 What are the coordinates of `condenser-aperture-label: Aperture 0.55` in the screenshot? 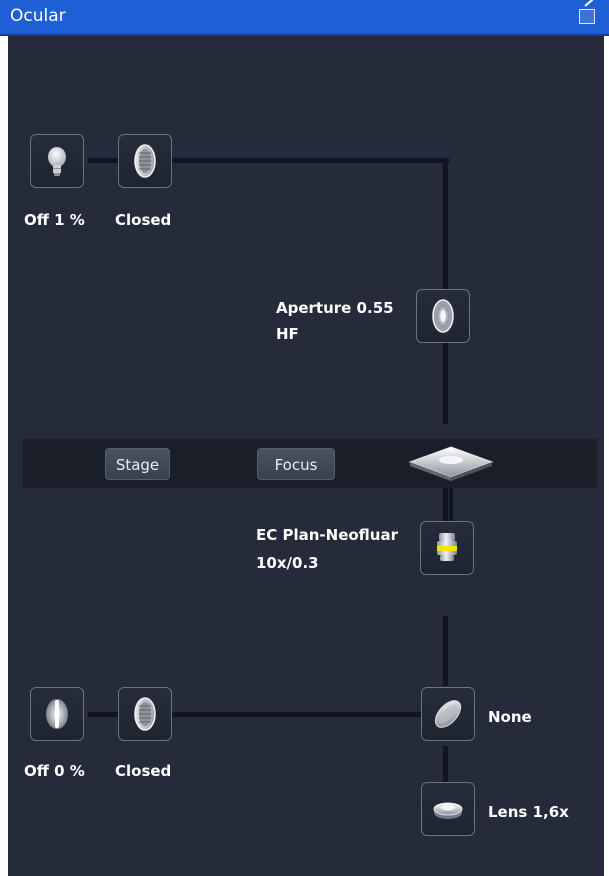 It's located at (335, 308).